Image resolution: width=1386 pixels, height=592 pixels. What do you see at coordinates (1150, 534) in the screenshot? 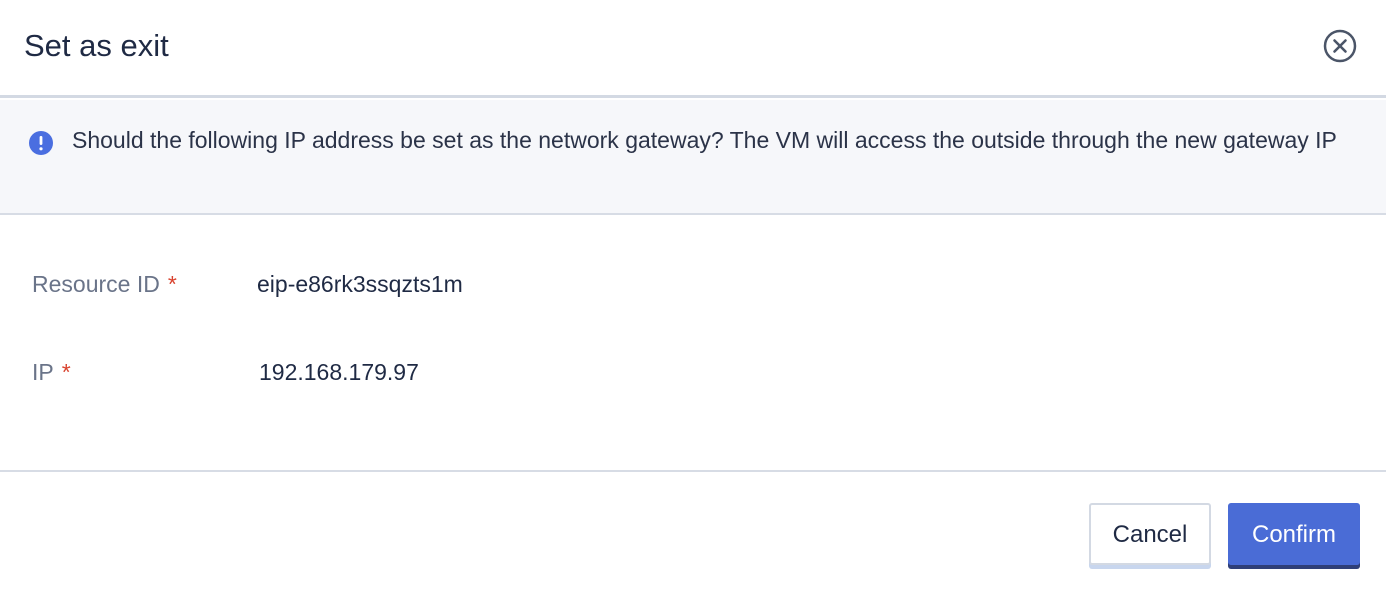
I see `cancel-button: Cancel` at bounding box center [1150, 534].